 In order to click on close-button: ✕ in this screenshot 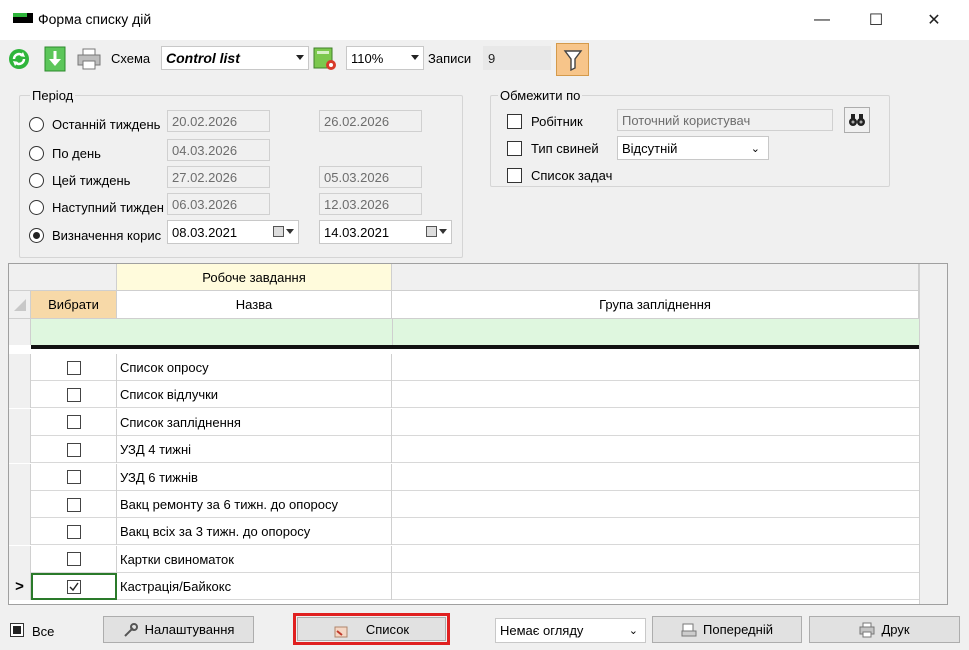, I will do `click(934, 20)`.